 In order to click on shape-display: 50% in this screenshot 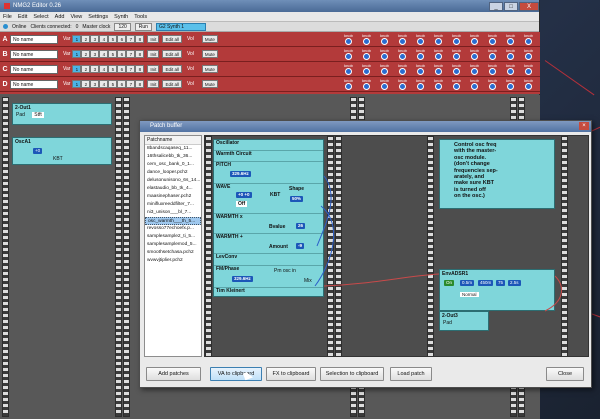, I will do `click(297, 199)`.